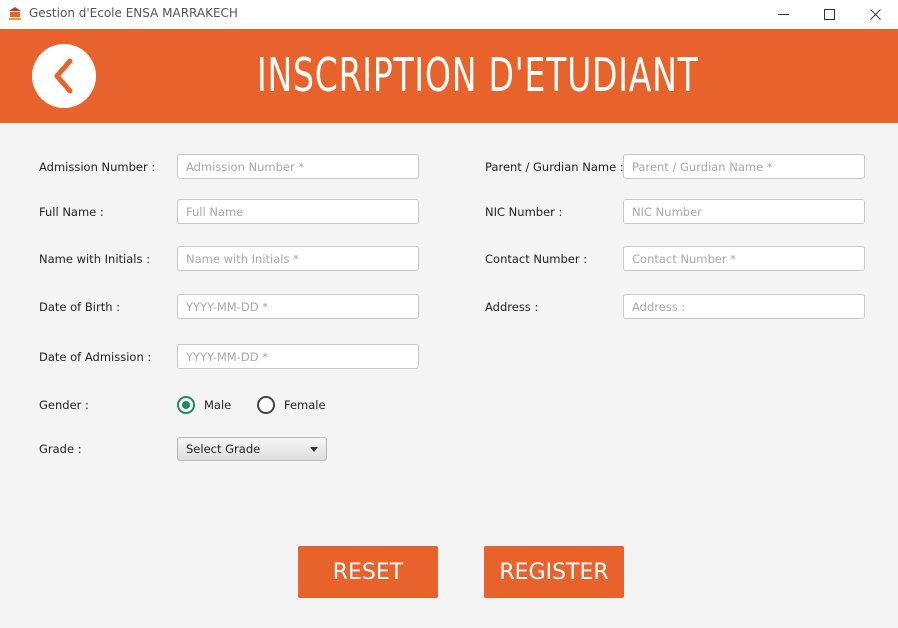  I want to click on gender-female-label: Female, so click(305, 405).